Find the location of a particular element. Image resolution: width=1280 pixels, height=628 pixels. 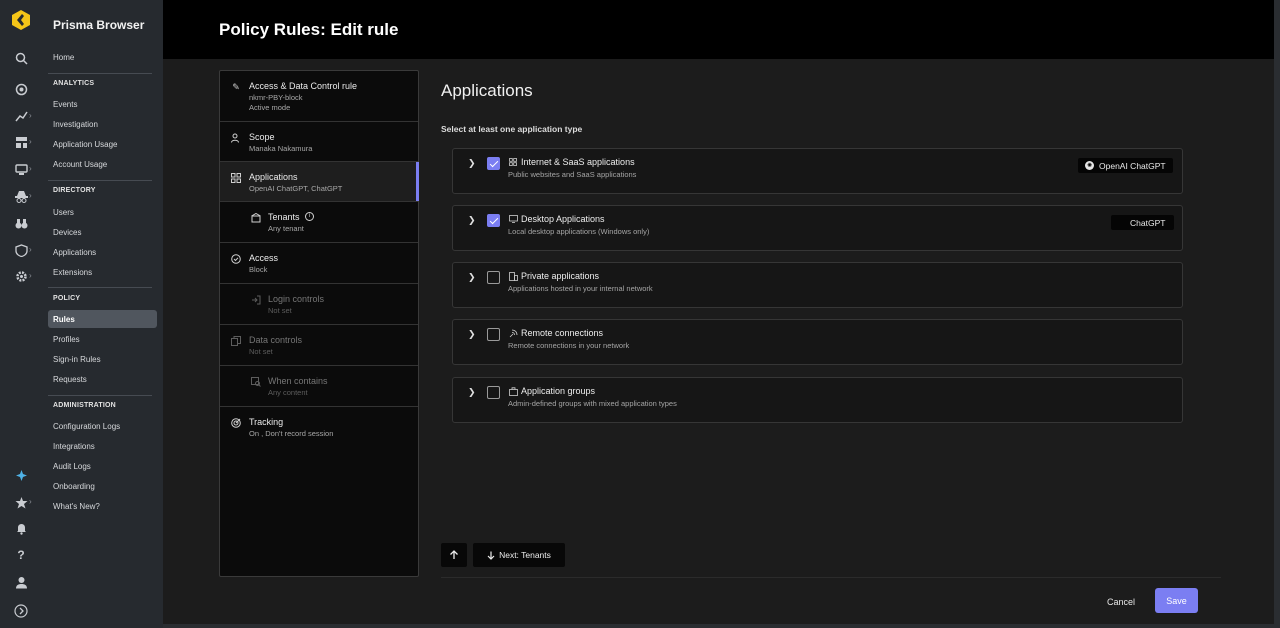

step-title: Applications is located at coordinates (273, 177).